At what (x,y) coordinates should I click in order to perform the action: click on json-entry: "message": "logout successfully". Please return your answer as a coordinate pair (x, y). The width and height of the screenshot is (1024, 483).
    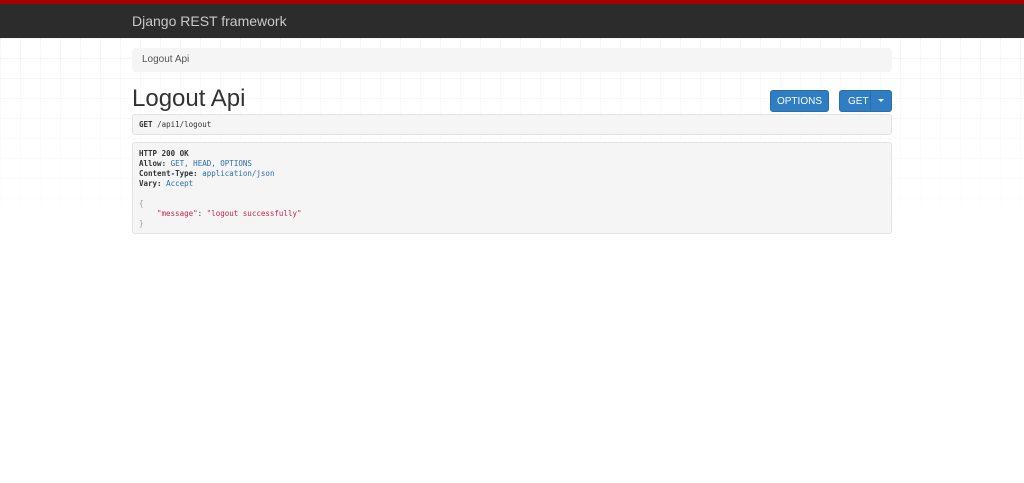
    Looking at the image, I should click on (512, 214).